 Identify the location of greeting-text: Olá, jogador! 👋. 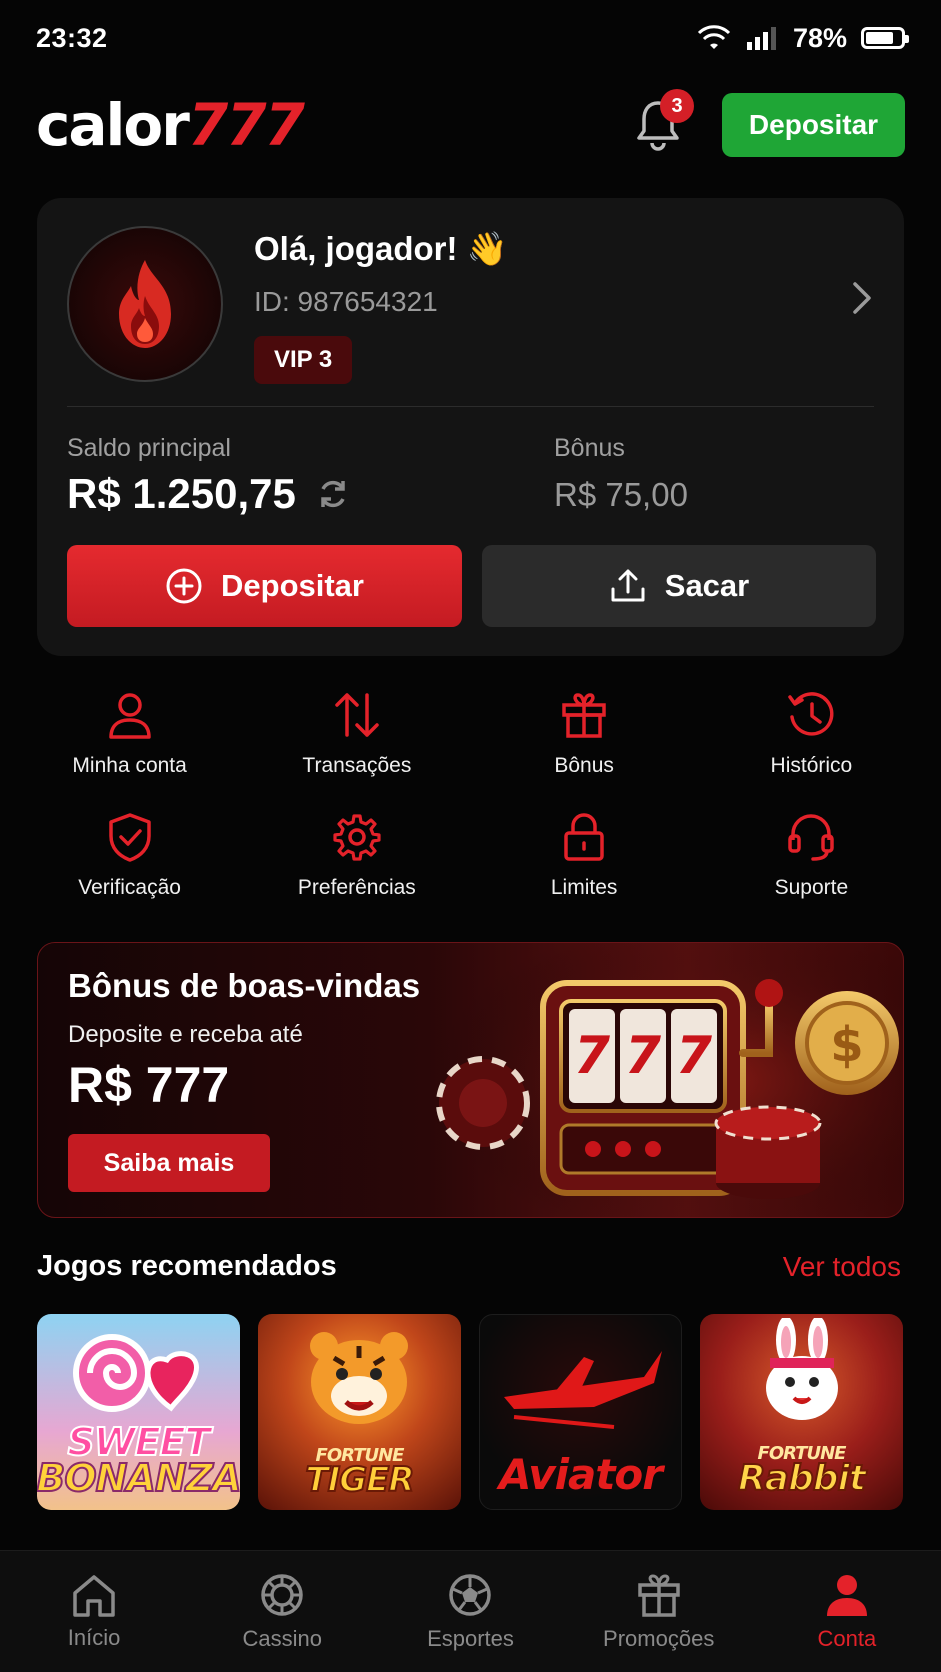
(381, 248).